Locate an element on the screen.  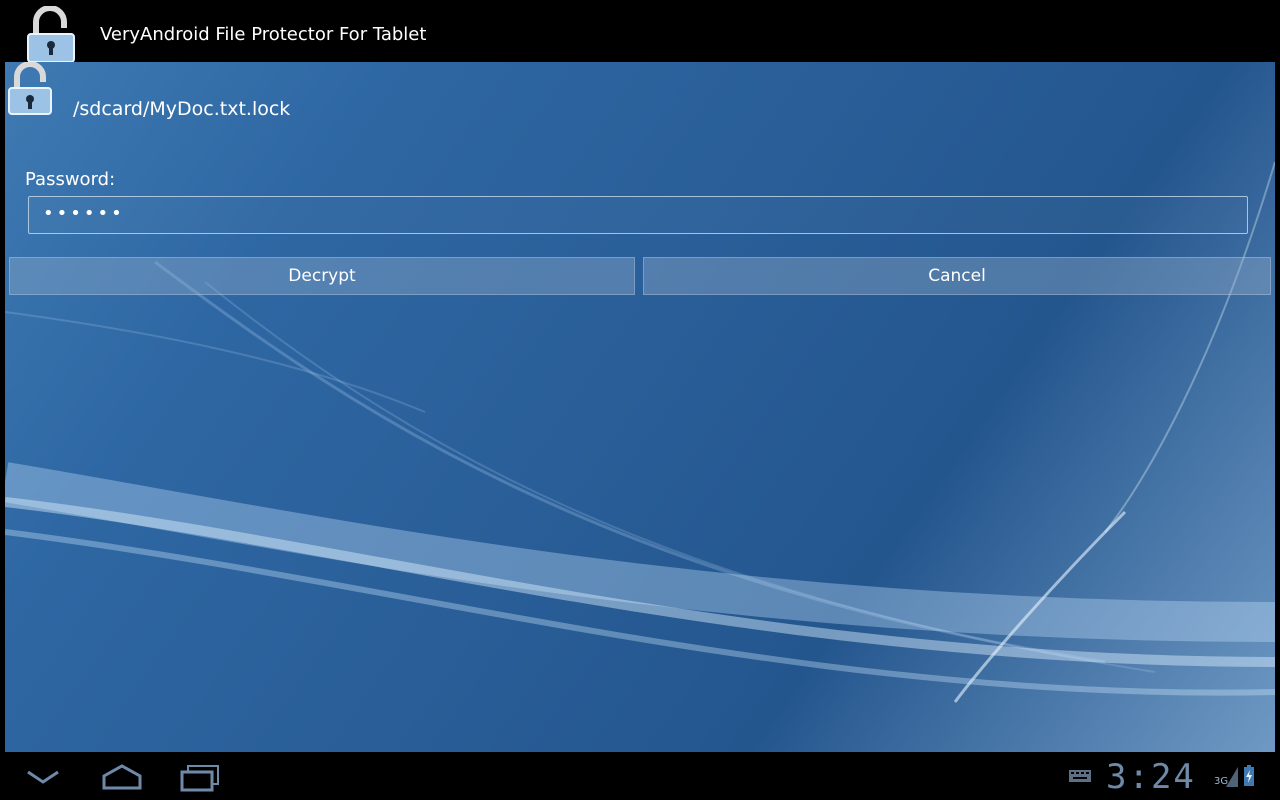
clock: 3:24 is located at coordinates (1151, 777).